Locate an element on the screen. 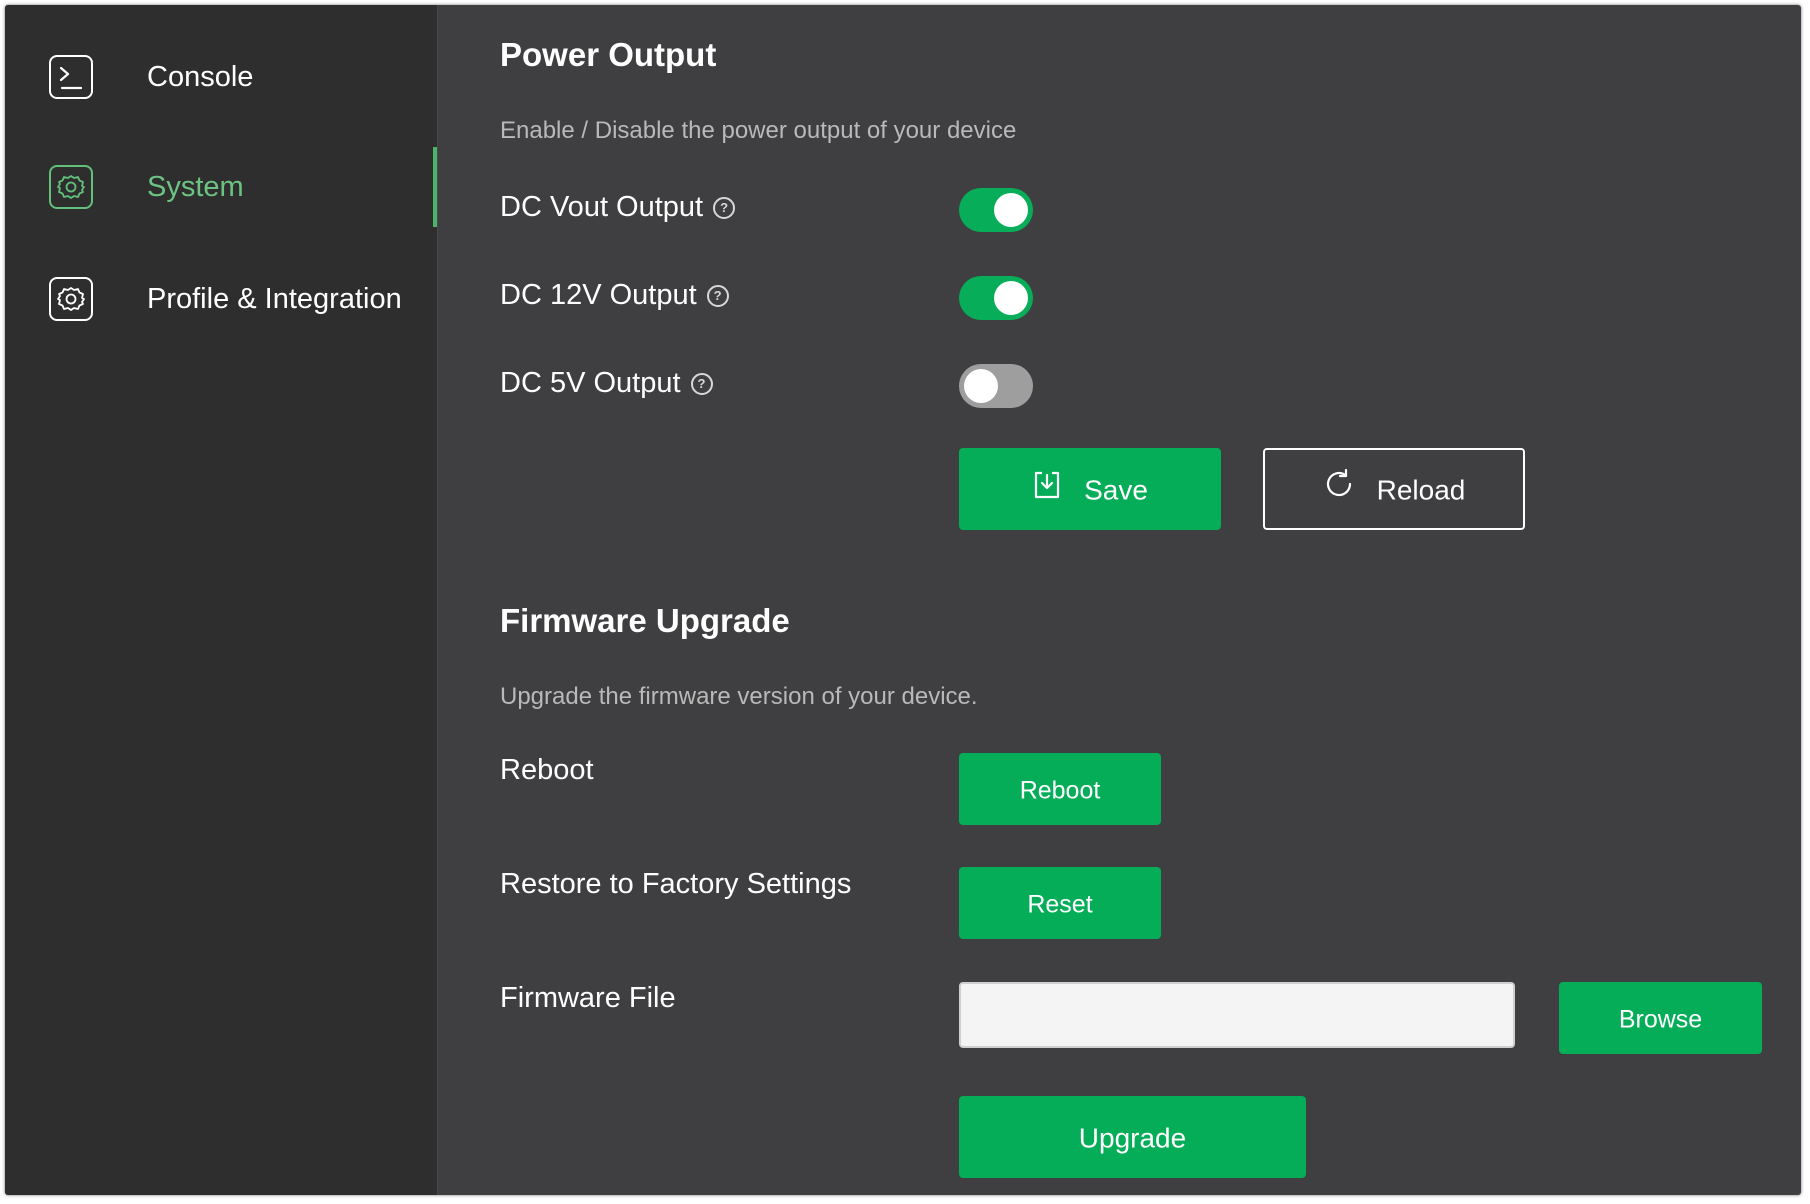 The width and height of the screenshot is (1810, 1204). terminal-icon is located at coordinates (71, 77).